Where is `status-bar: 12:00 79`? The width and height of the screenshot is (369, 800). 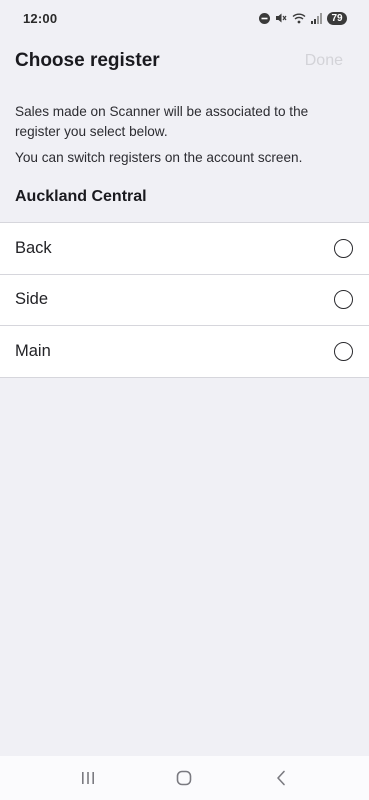 status-bar: 12:00 79 is located at coordinates (184, 18).